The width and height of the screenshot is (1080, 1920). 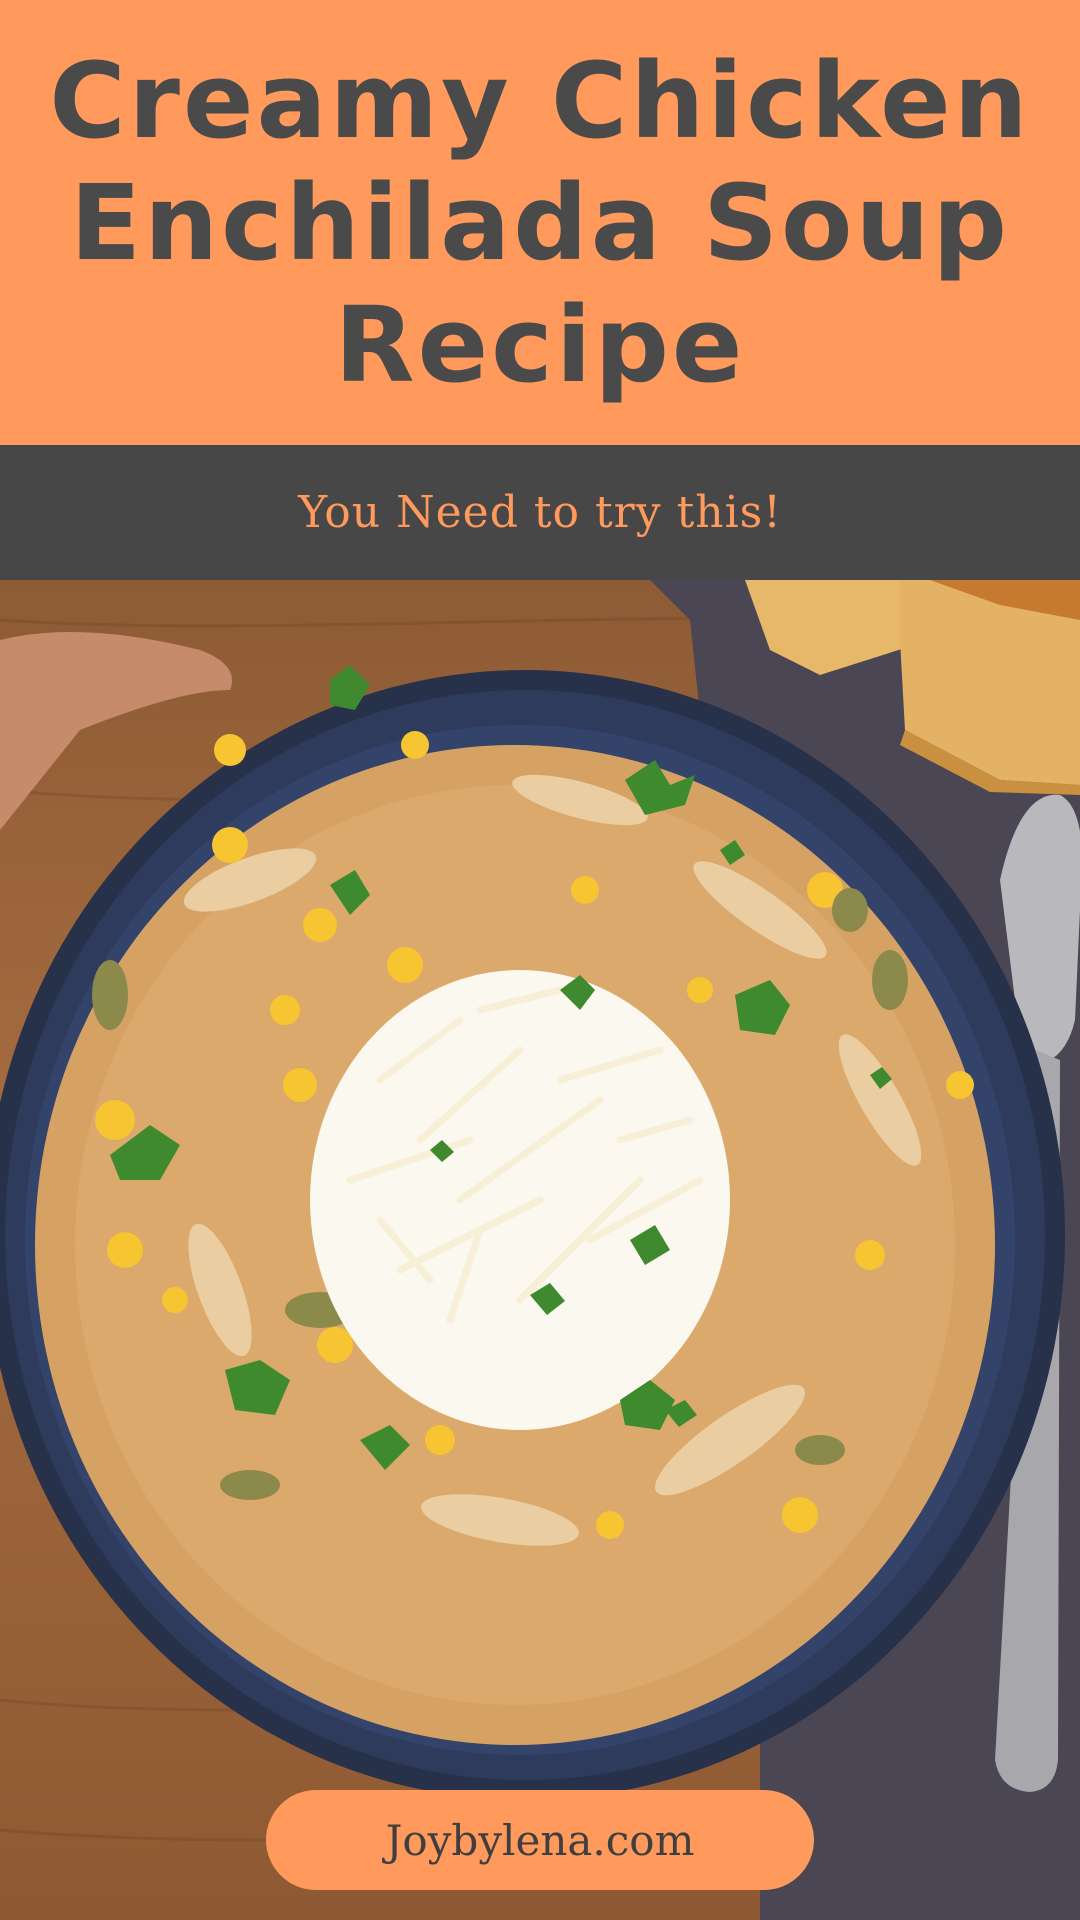 What do you see at coordinates (540, 1840) in the screenshot?
I see `website-button: Joybylena.com` at bounding box center [540, 1840].